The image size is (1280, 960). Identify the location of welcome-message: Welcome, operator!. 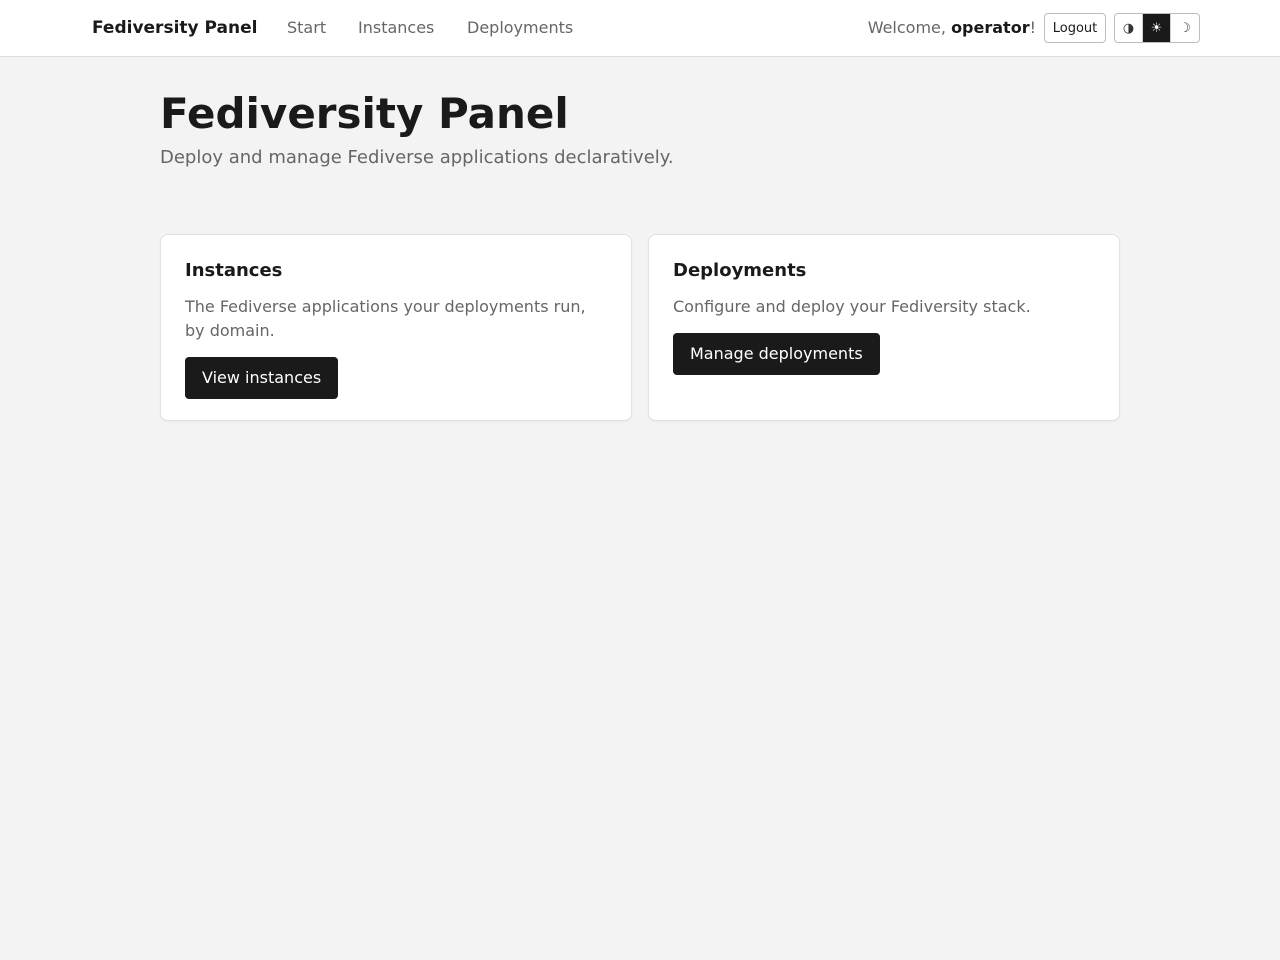
(952, 28).